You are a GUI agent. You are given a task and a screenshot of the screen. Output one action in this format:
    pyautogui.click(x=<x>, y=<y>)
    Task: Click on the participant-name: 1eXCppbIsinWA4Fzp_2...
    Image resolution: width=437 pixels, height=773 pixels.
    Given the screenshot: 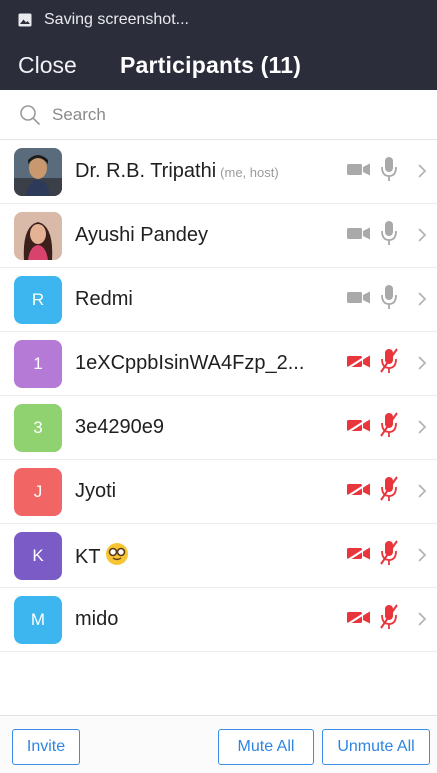 What is the action you would take?
    pyautogui.click(x=190, y=363)
    